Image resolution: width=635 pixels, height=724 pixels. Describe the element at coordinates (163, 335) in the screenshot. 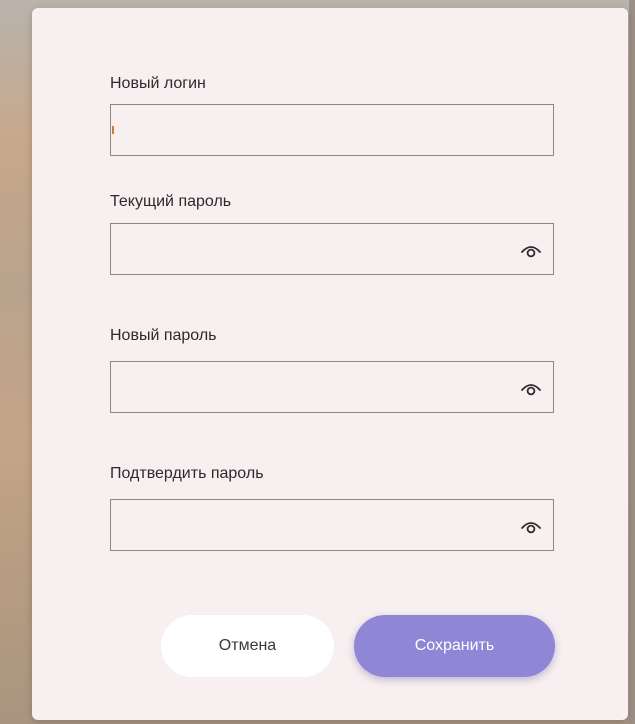

I see `new-password-label: Новый пароль` at that location.